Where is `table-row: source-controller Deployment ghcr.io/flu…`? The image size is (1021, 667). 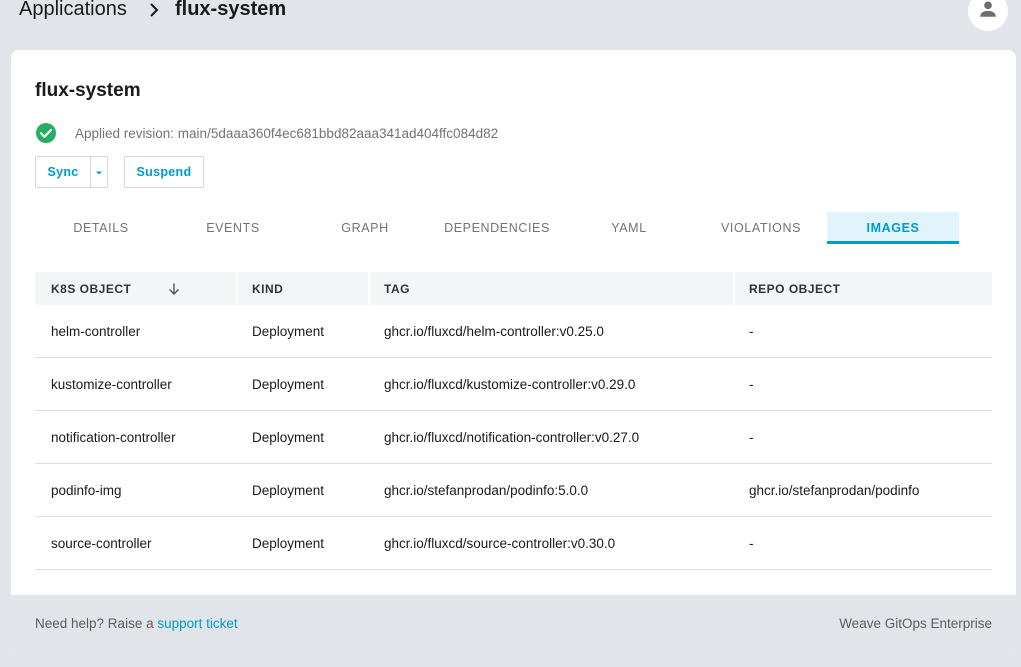 table-row: source-controller Deployment ghcr.io/flu… is located at coordinates (513, 543).